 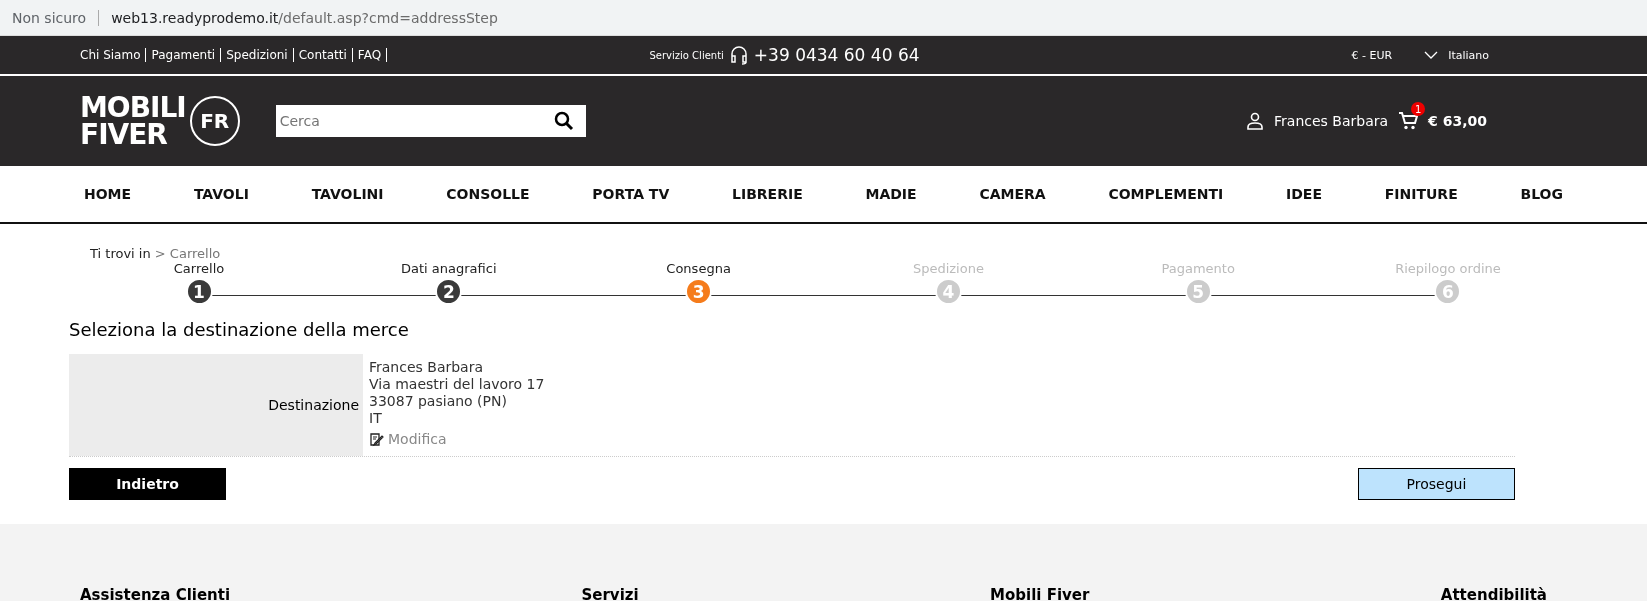 I want to click on nav-item: TAVOLINI, so click(x=347, y=194).